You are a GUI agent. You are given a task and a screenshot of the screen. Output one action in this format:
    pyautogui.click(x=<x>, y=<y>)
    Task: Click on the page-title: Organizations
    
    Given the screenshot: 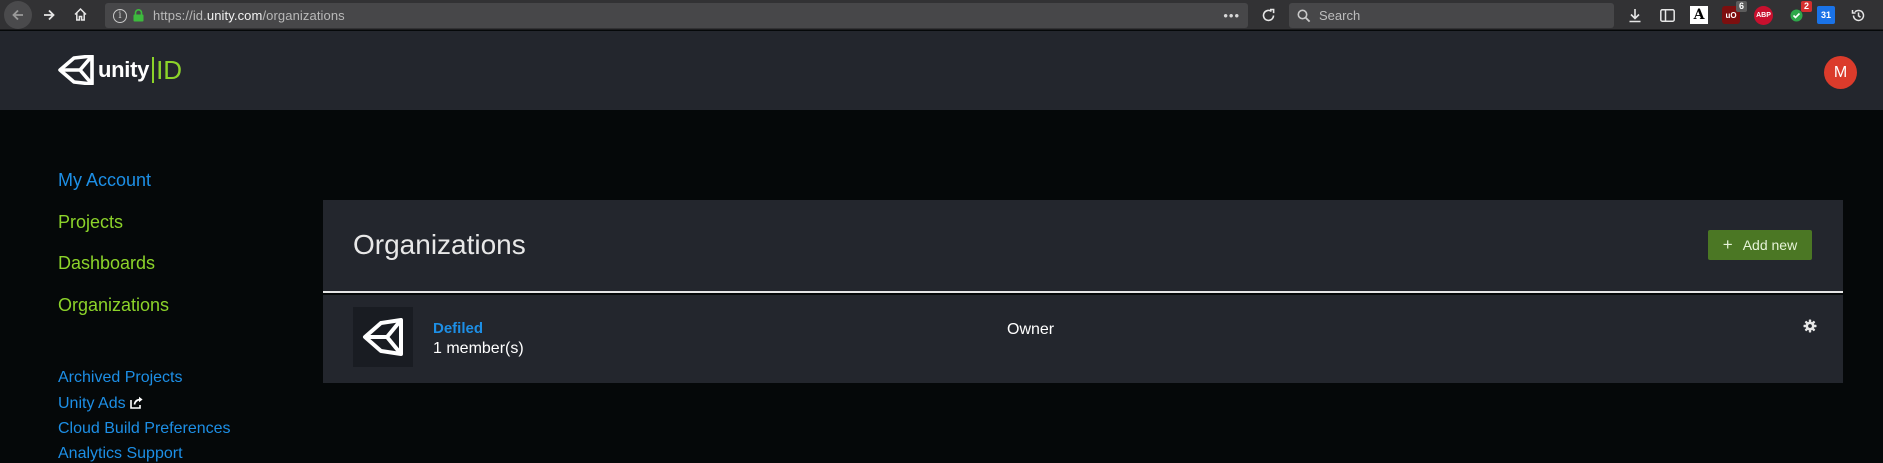 What is the action you would take?
    pyautogui.click(x=439, y=244)
    